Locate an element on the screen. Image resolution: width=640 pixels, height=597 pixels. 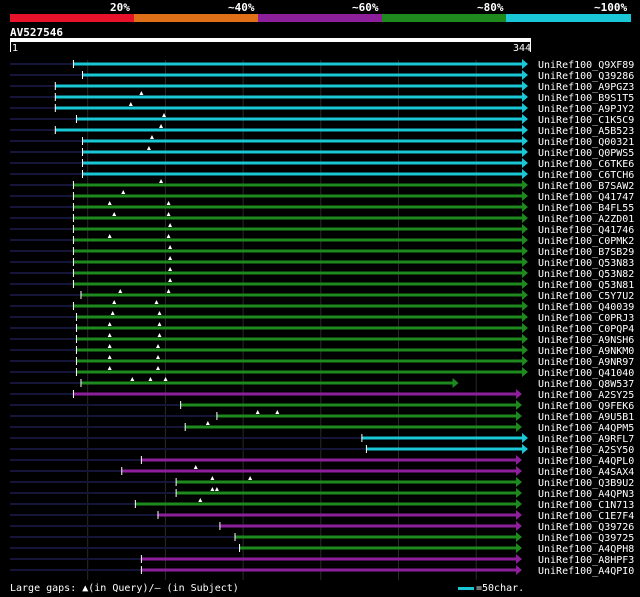
hit-label: UniRef100_A2ZD01 is located at coordinates (586, 219).